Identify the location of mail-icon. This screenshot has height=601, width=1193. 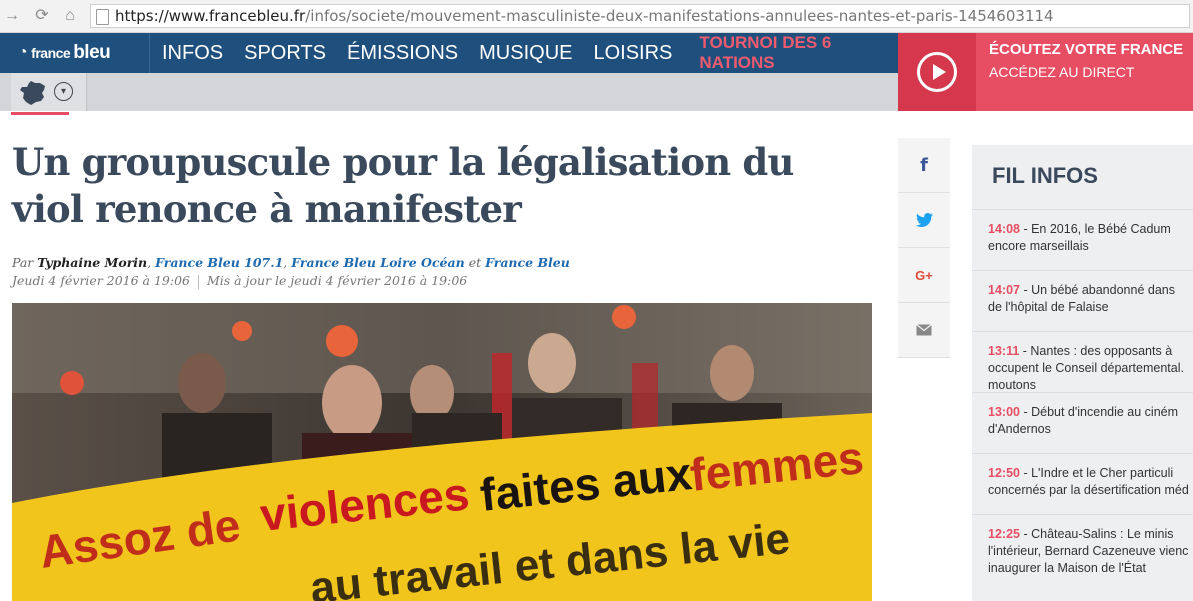
(924, 330).